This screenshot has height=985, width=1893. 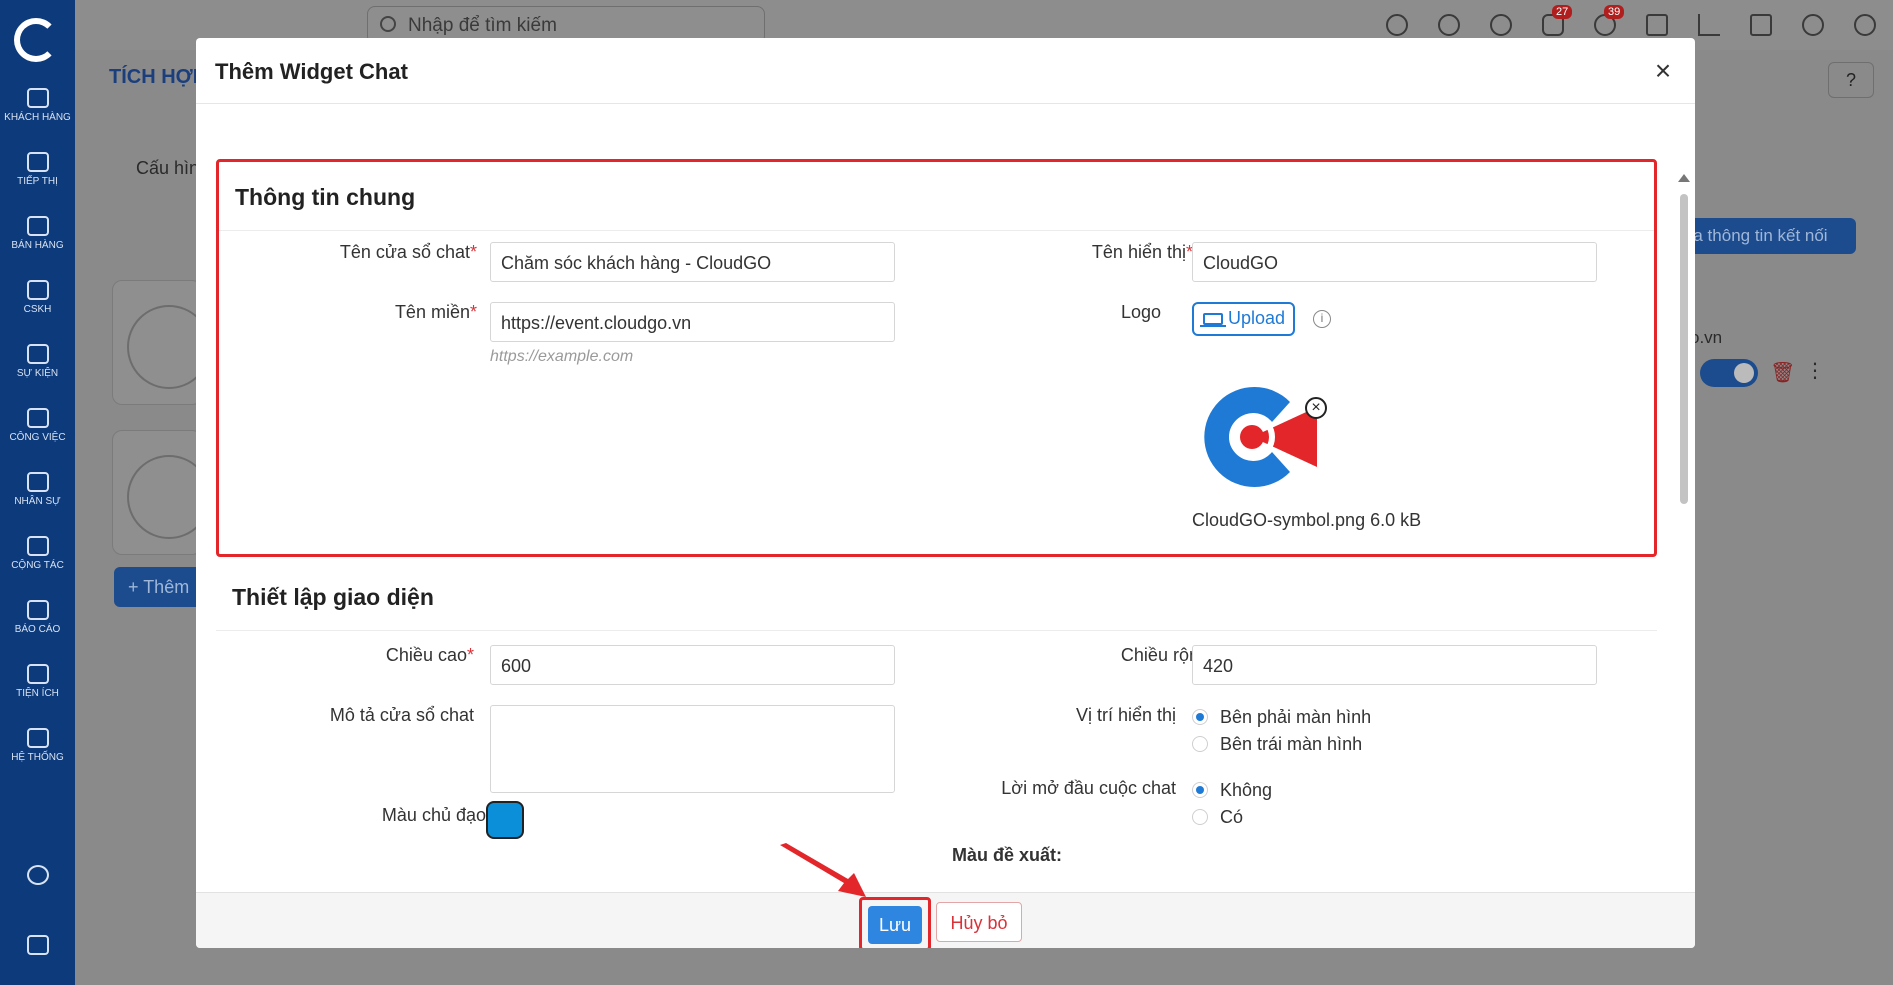 I want to click on logo-info: i, so click(x=1318, y=318).